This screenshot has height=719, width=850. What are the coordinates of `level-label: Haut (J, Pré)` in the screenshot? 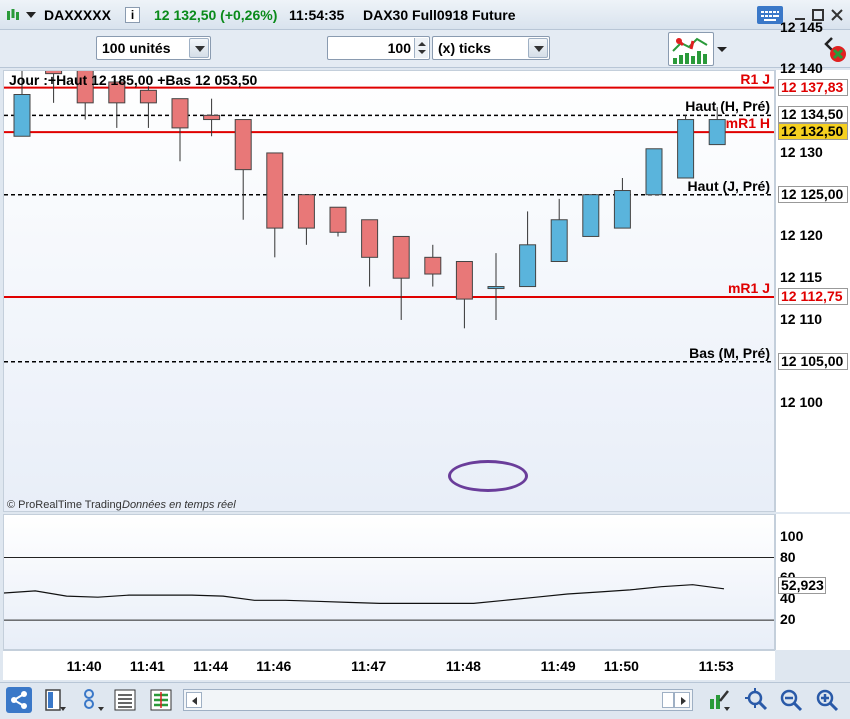 It's located at (728, 185).